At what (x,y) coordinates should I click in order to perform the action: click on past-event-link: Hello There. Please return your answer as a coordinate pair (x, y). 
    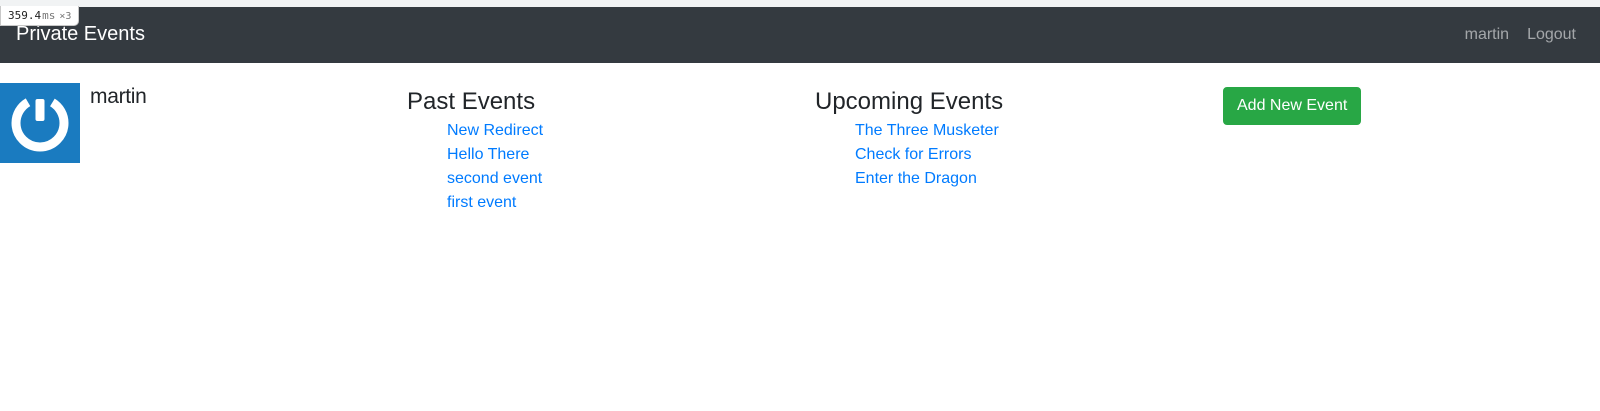
    Looking at the image, I should click on (488, 154).